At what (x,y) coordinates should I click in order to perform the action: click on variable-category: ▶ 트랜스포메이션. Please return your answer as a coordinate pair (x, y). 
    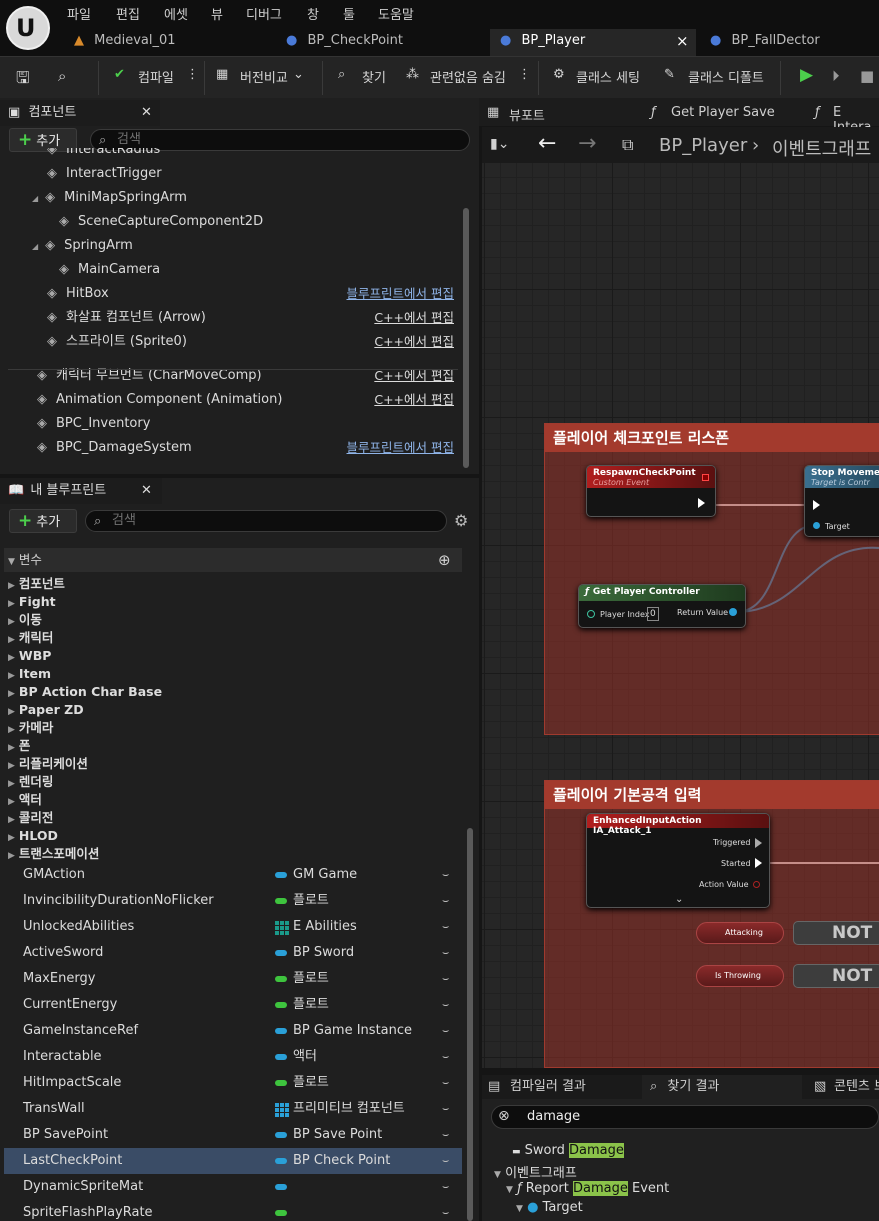
    Looking at the image, I should click on (53, 854).